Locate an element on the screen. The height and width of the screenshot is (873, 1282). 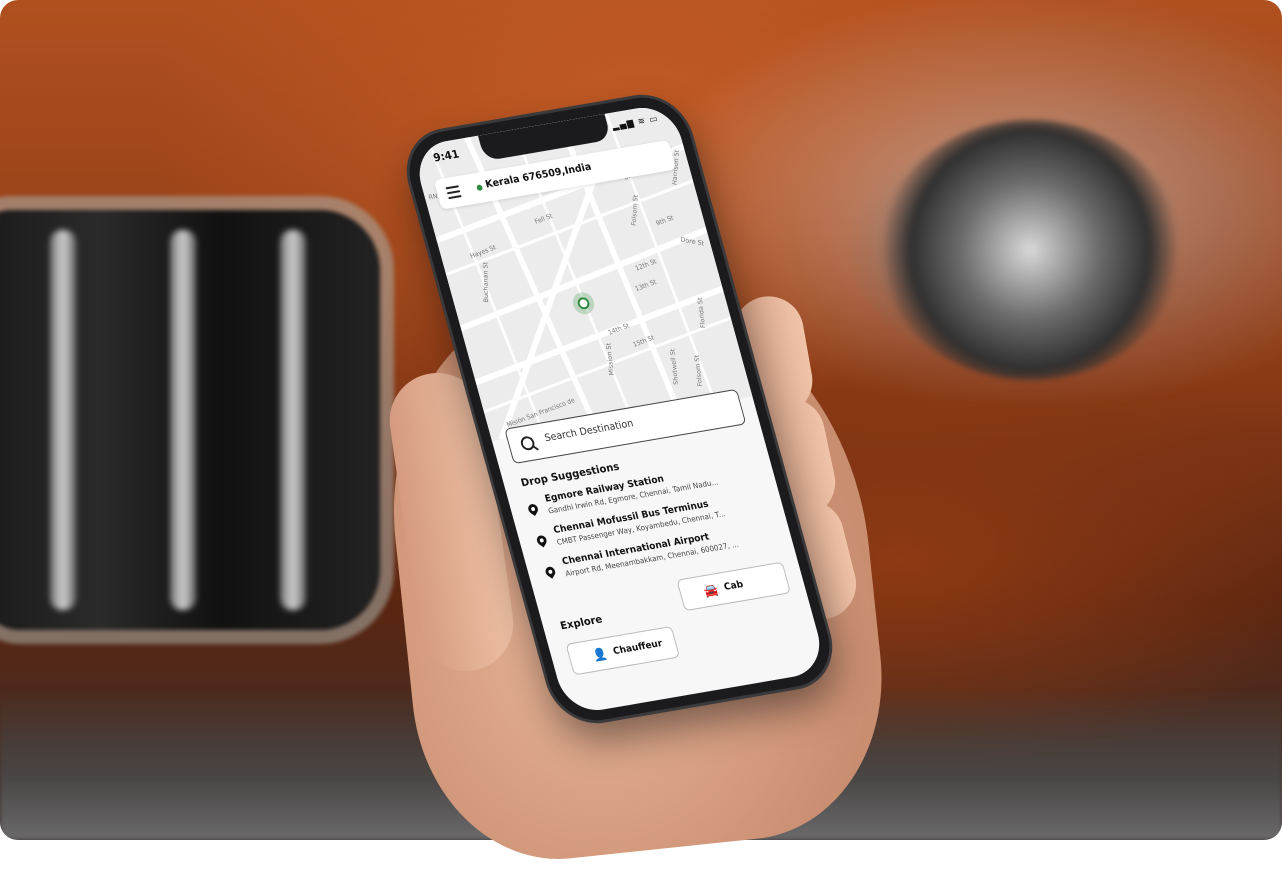
chauffeur-button-label: Chauffeur is located at coordinates (637, 648).